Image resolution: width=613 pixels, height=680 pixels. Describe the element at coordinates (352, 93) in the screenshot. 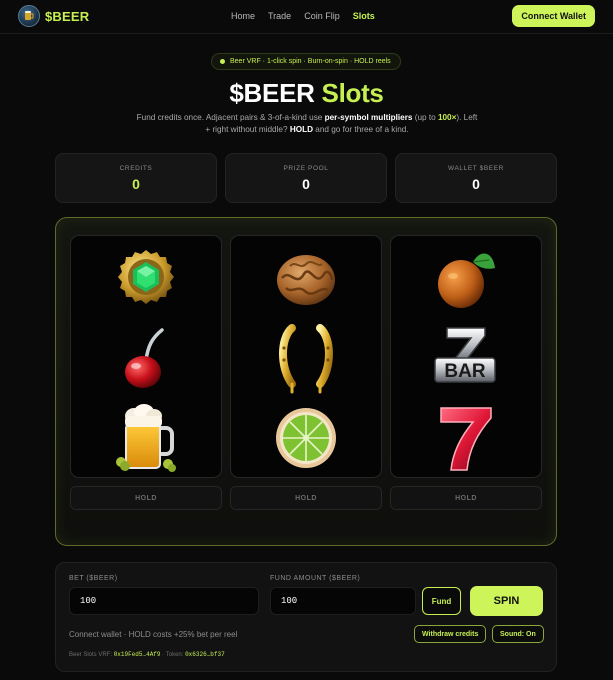

I see `title-accent: Slots` at that location.